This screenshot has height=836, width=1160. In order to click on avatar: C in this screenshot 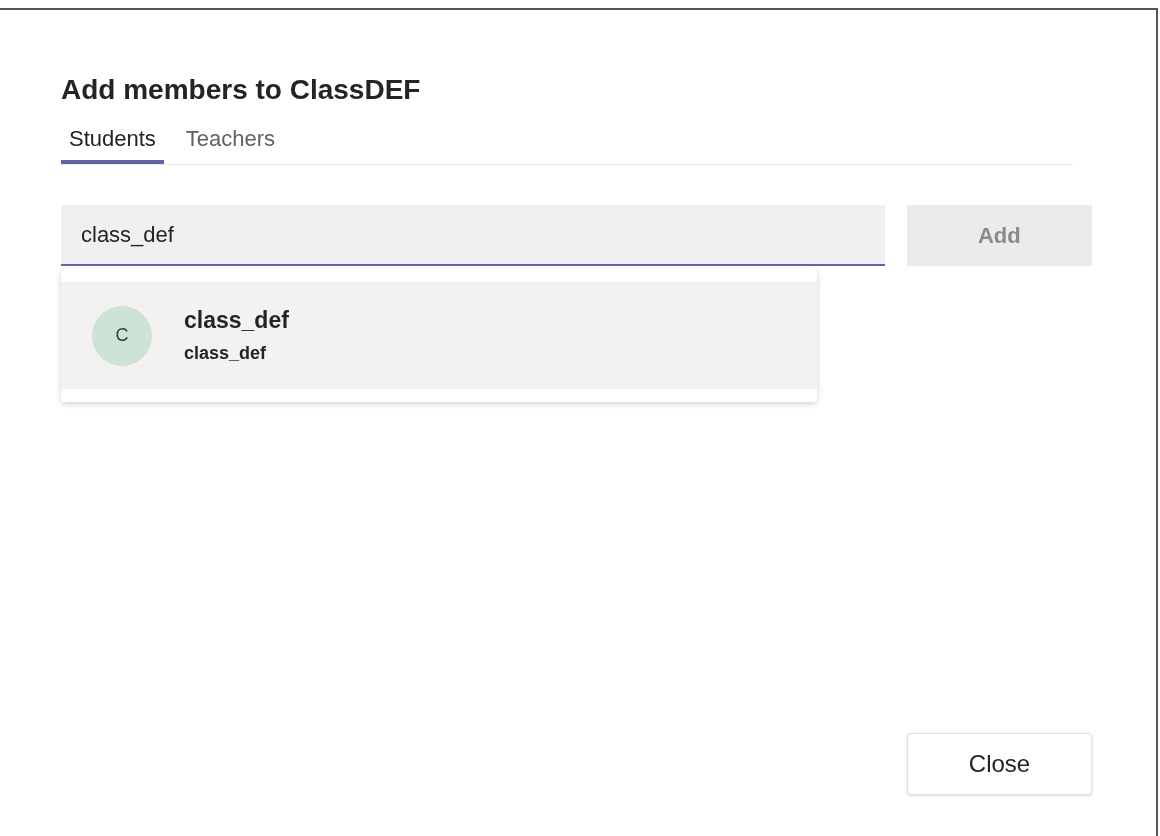, I will do `click(122, 335)`.